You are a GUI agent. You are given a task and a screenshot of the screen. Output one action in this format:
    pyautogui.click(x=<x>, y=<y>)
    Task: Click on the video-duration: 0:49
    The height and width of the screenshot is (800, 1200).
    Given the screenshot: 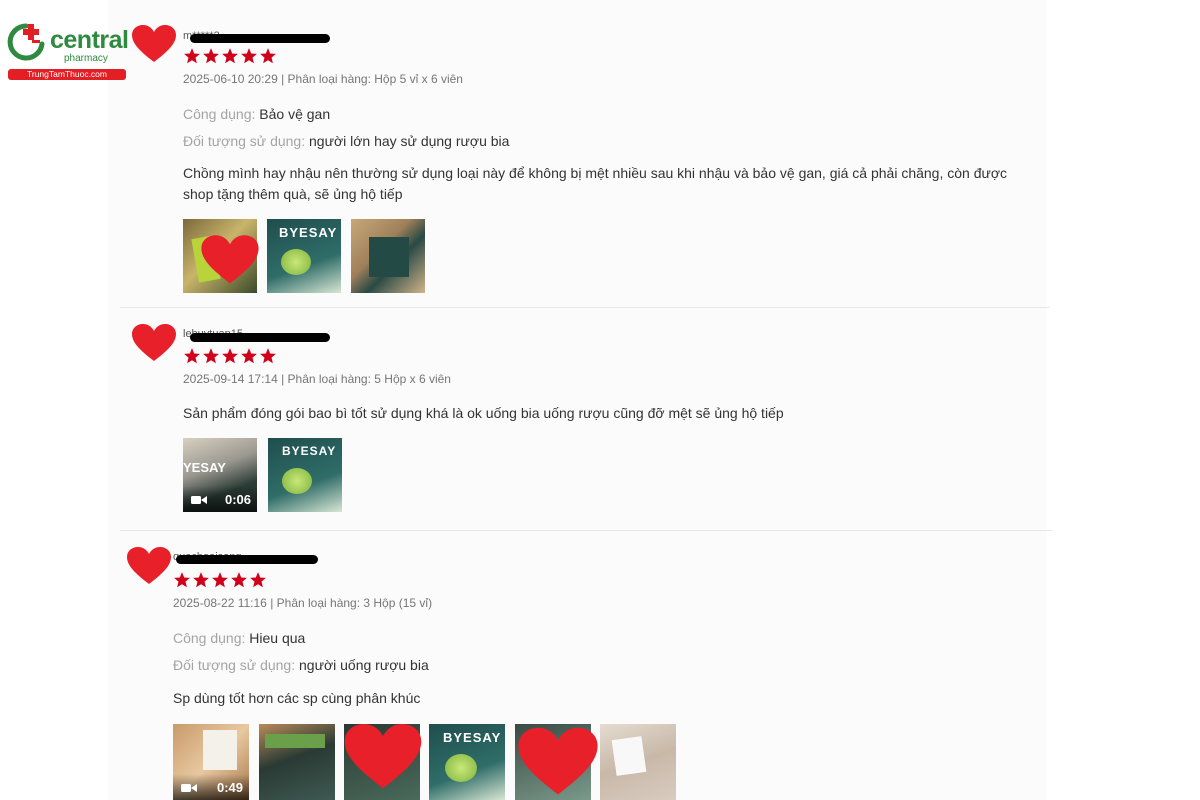 What is the action you would take?
    pyautogui.click(x=229, y=787)
    